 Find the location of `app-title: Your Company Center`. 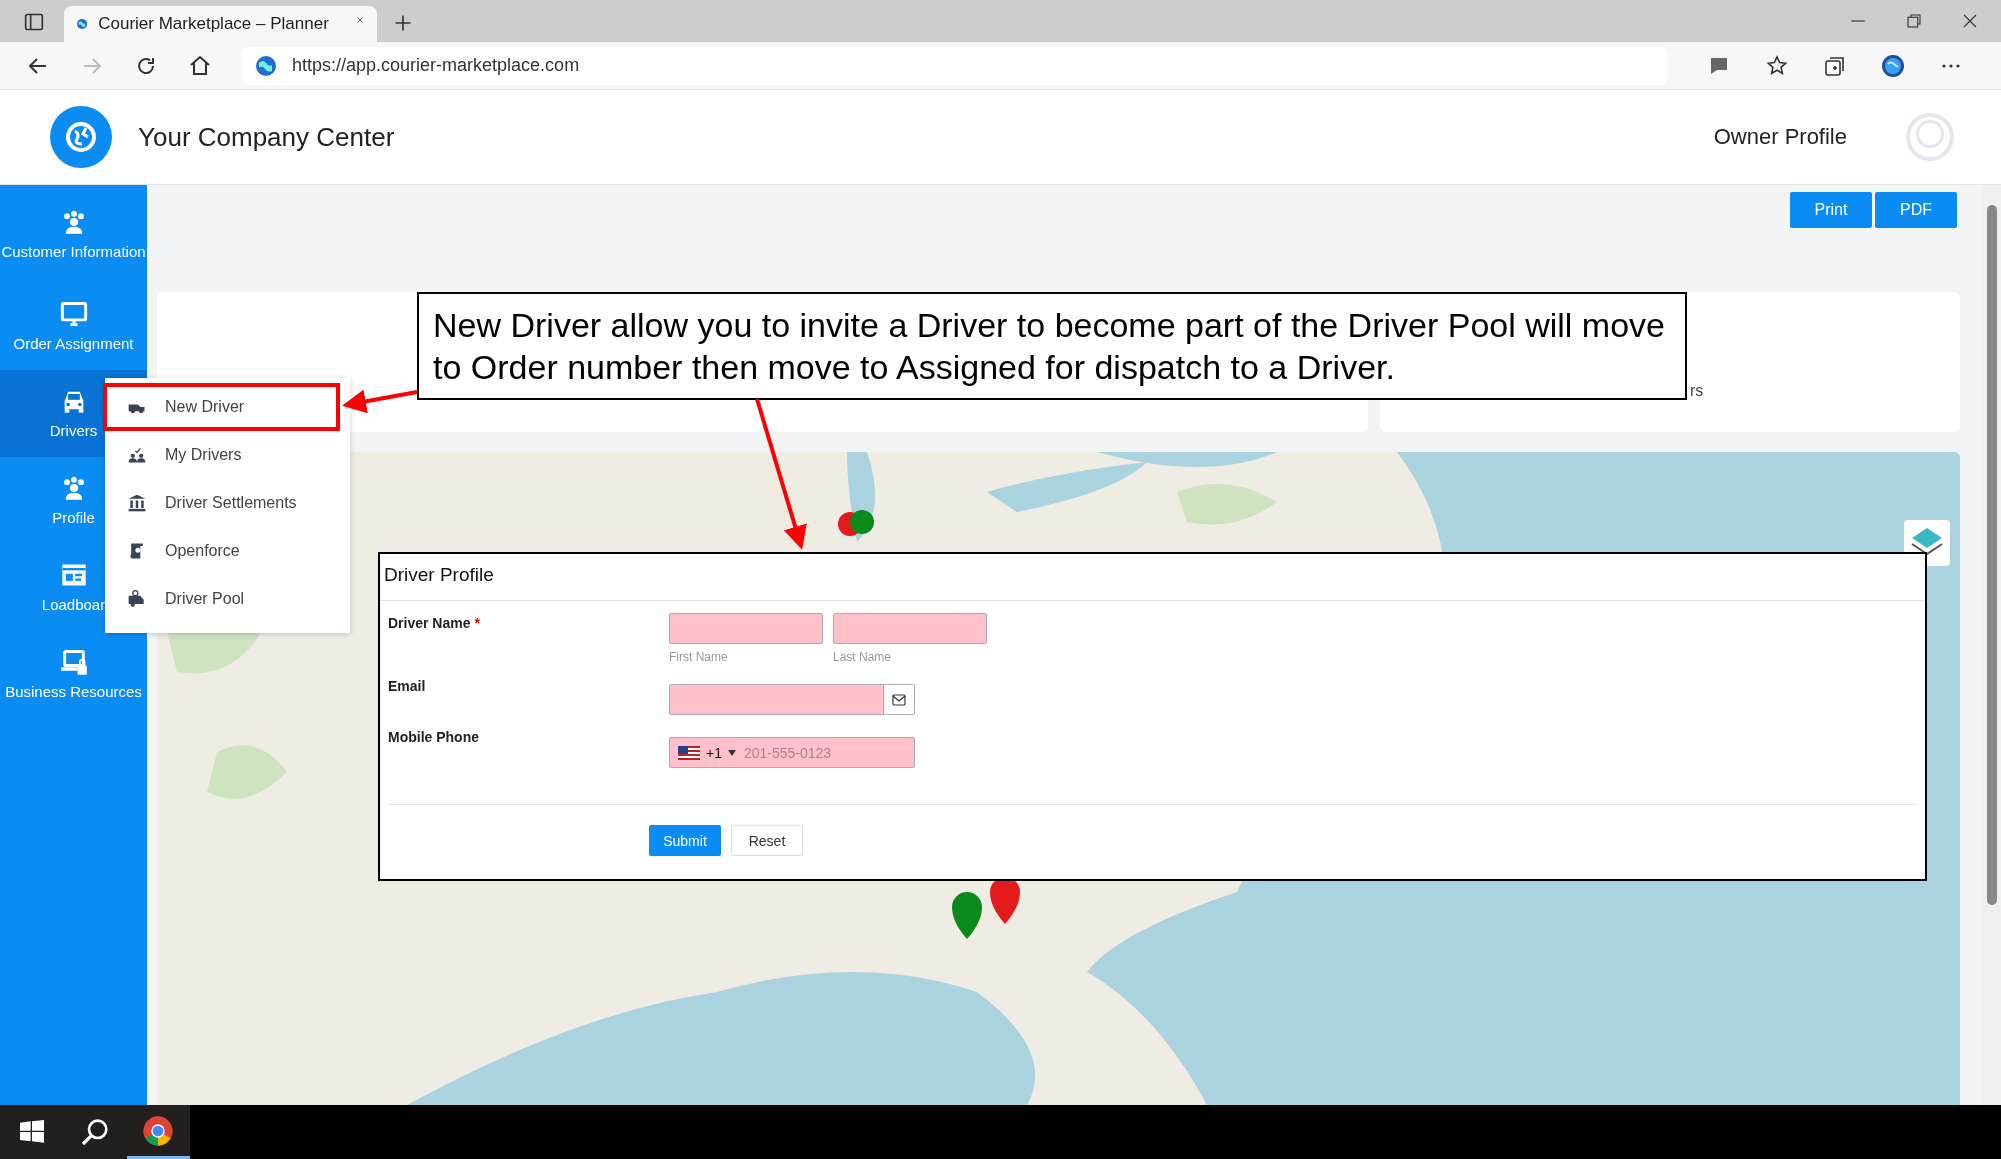

app-title: Your Company Center is located at coordinates (266, 137).